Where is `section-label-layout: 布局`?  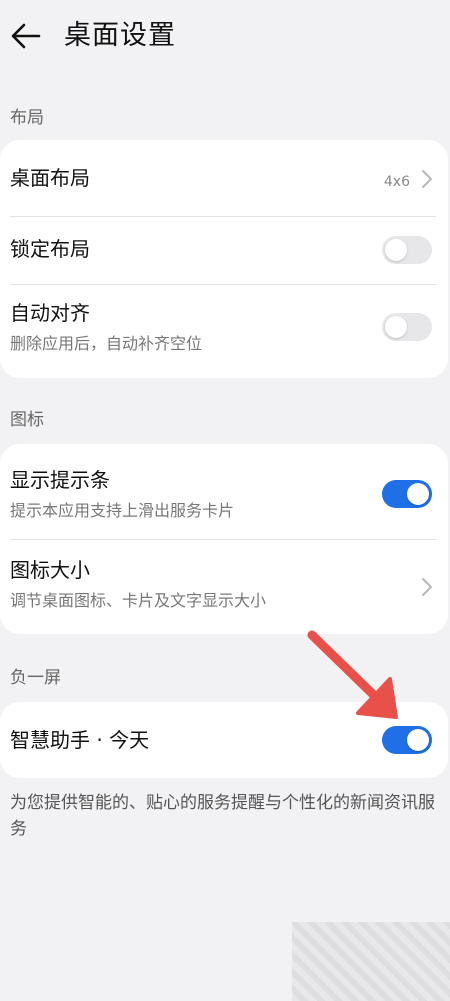 section-label-layout: 布局 is located at coordinates (27, 118).